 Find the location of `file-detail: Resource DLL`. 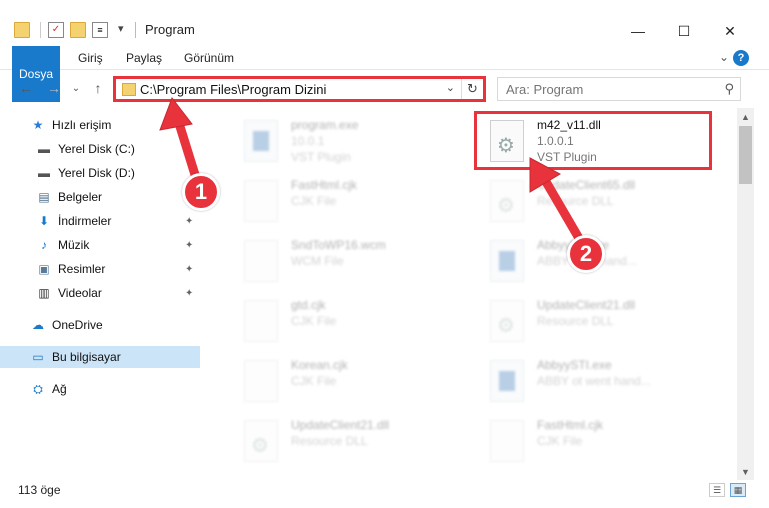

file-detail: Resource DLL is located at coordinates (329, 441).